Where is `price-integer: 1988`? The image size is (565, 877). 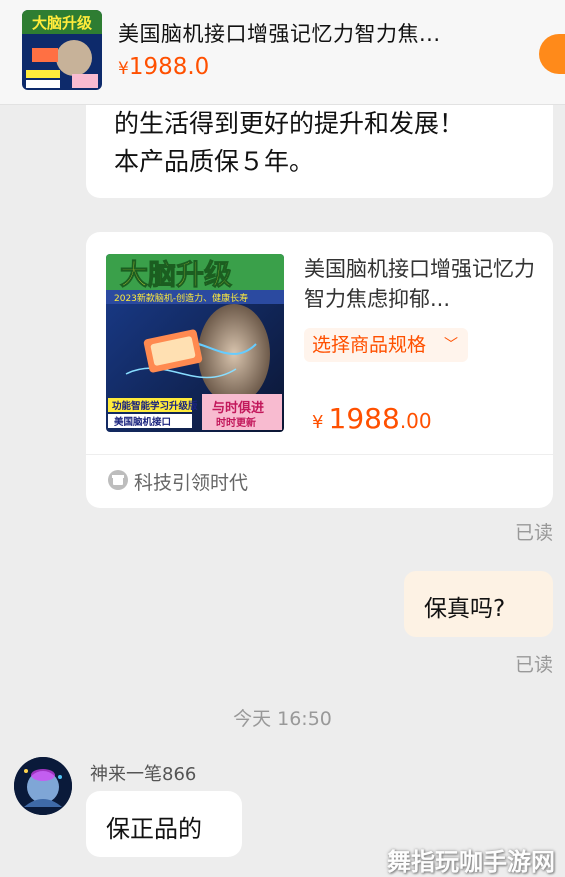 price-integer: 1988 is located at coordinates (364, 418).